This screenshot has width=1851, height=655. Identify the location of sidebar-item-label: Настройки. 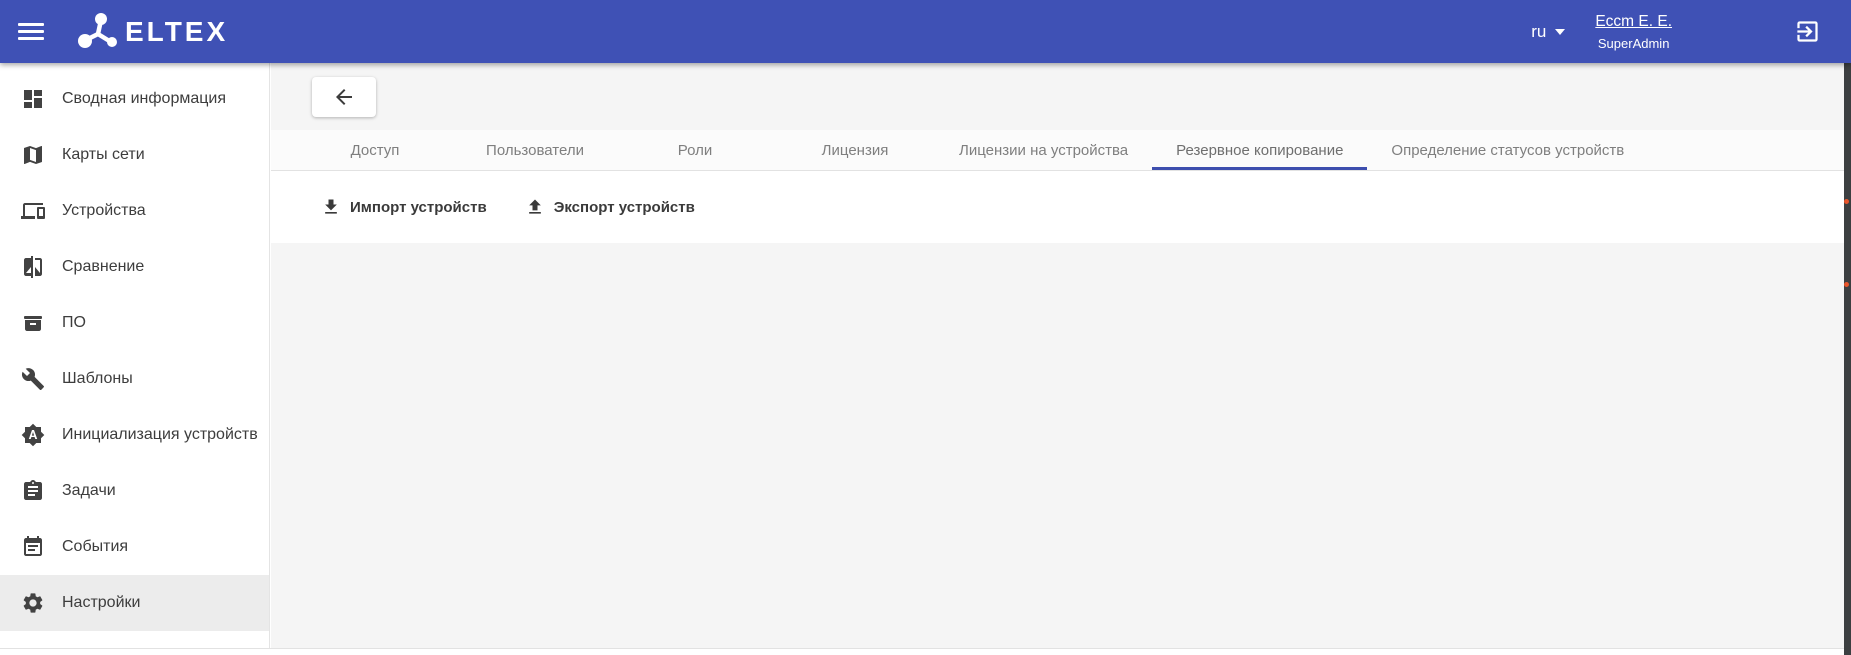
(101, 602).